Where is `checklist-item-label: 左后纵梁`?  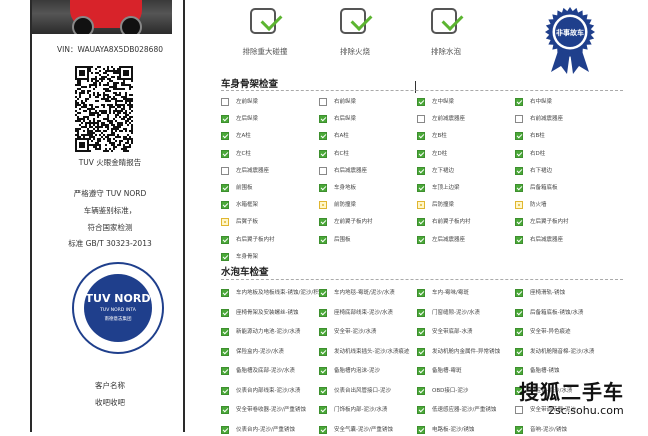 checklist-item-label: 左后纵梁 is located at coordinates (247, 119).